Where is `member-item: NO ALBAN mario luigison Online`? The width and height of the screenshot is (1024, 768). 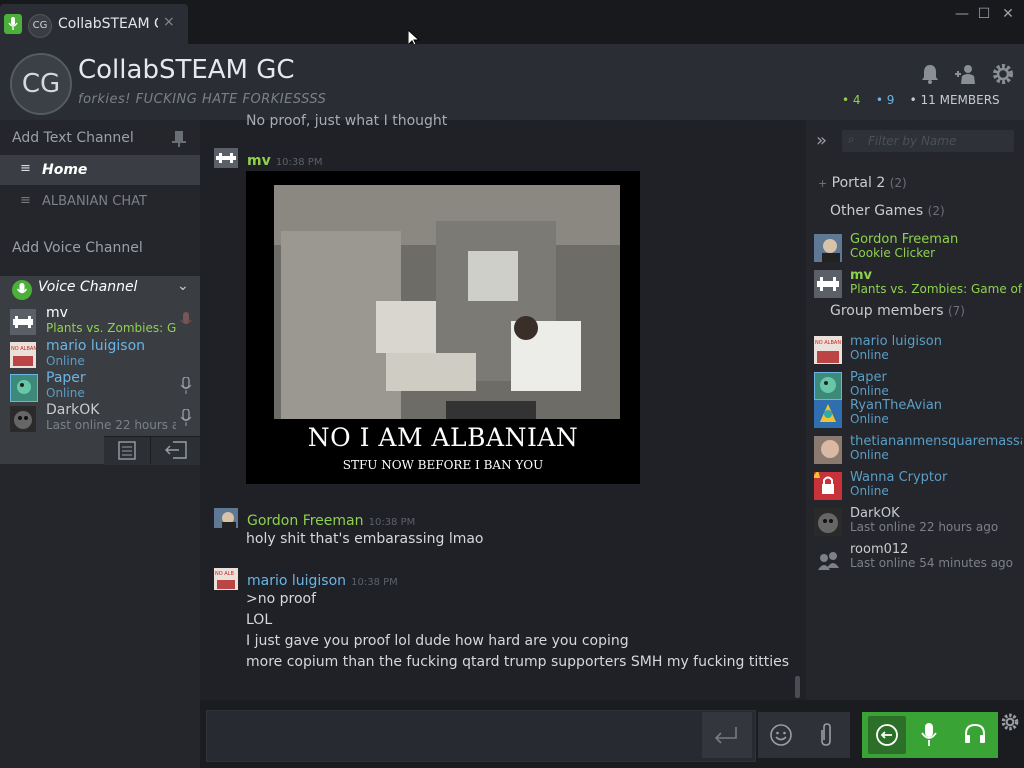 member-item: NO ALBAN mario luigison Online is located at coordinates (919, 351).